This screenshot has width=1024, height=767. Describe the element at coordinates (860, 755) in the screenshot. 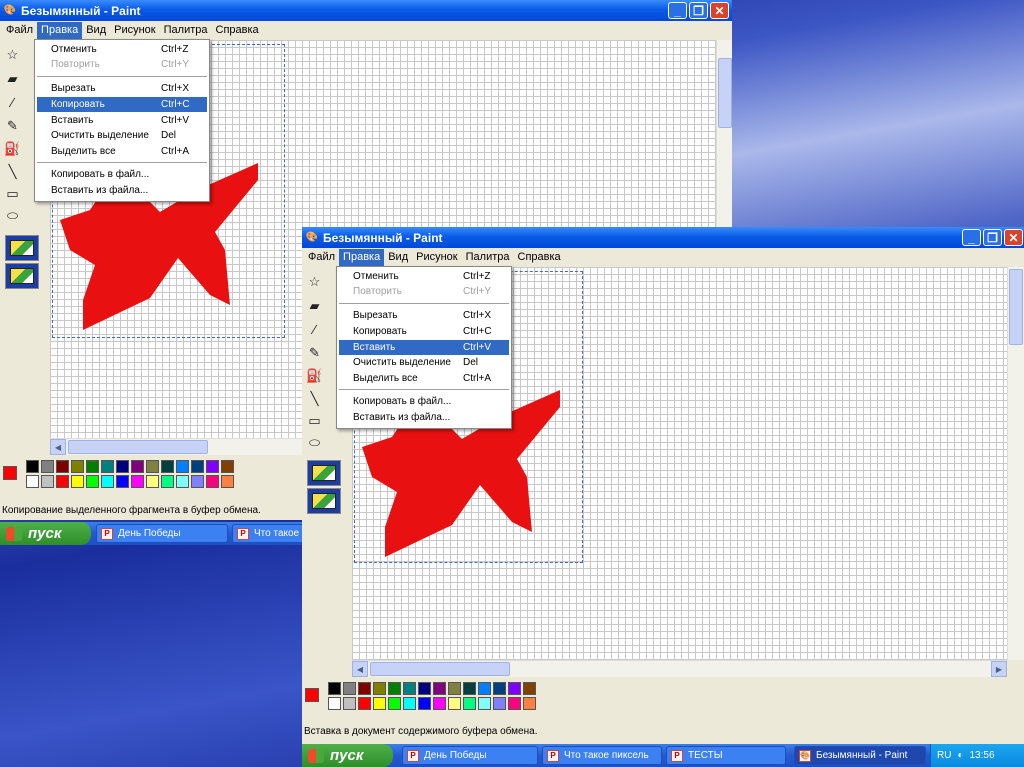

I see `taskbar-item-active: 🎨 Безымянный - Paint` at that location.